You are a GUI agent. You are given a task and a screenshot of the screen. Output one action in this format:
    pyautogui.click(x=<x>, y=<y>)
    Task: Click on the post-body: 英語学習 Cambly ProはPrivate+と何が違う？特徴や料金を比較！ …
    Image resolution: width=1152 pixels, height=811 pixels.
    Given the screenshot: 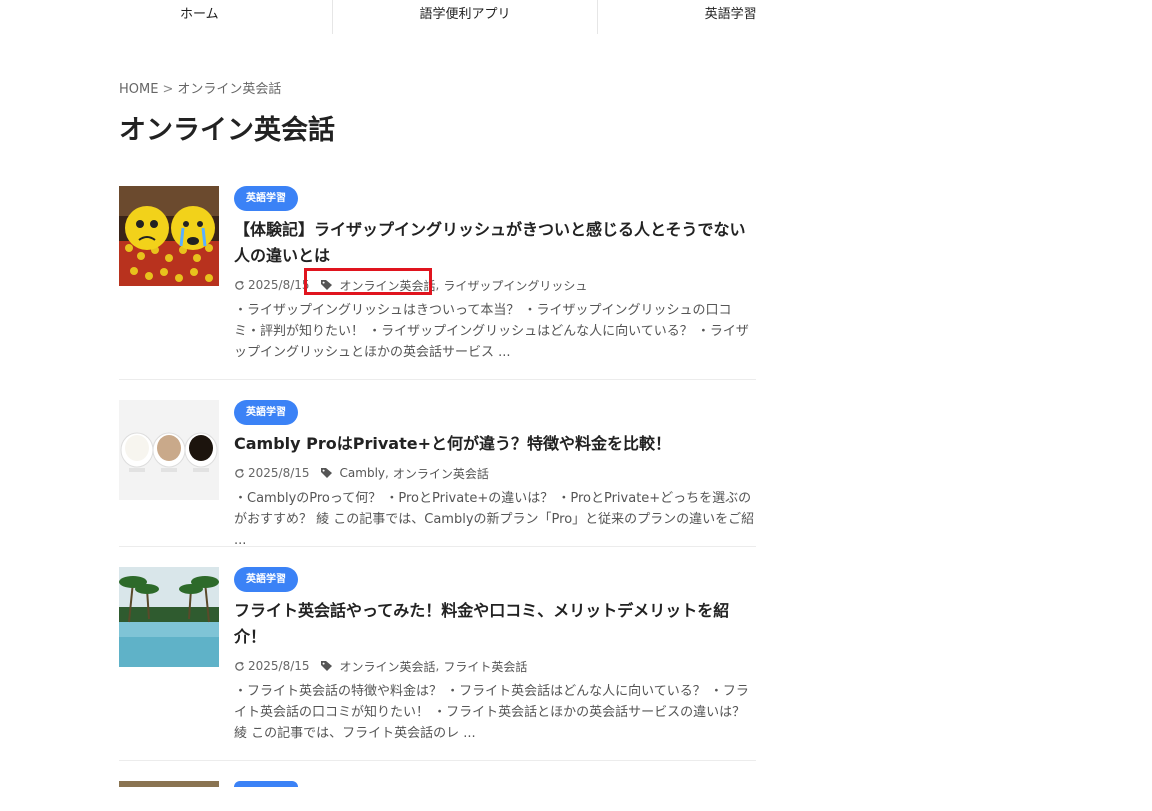 What is the action you would take?
    pyautogui.click(x=495, y=475)
    